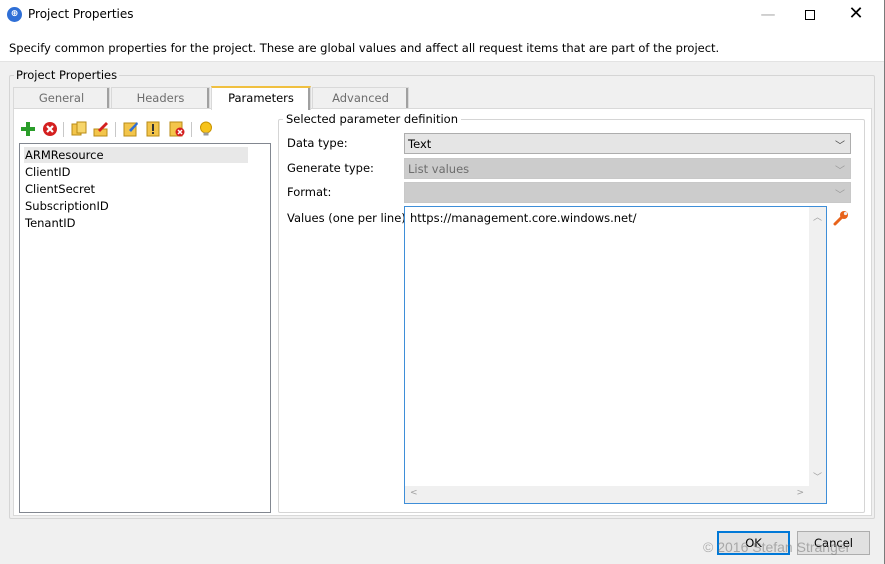  Describe the element at coordinates (61, 98) in the screenshot. I see `tab-general: General` at that location.